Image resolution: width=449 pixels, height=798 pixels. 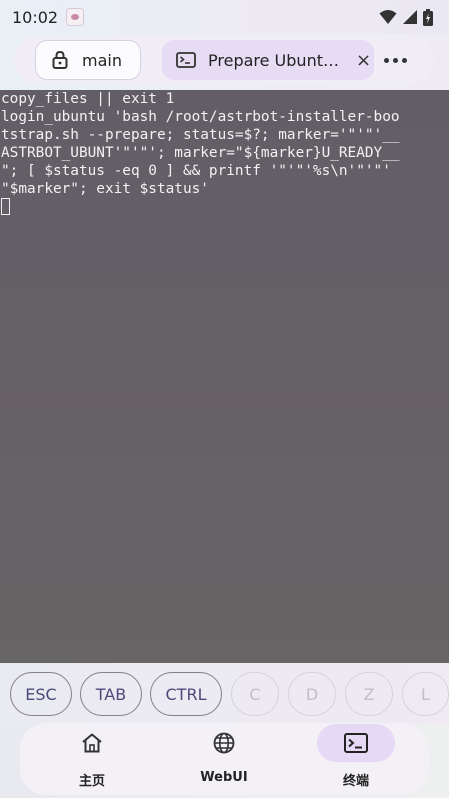 What do you see at coordinates (312, 694) in the screenshot?
I see `d-key-button: D` at bounding box center [312, 694].